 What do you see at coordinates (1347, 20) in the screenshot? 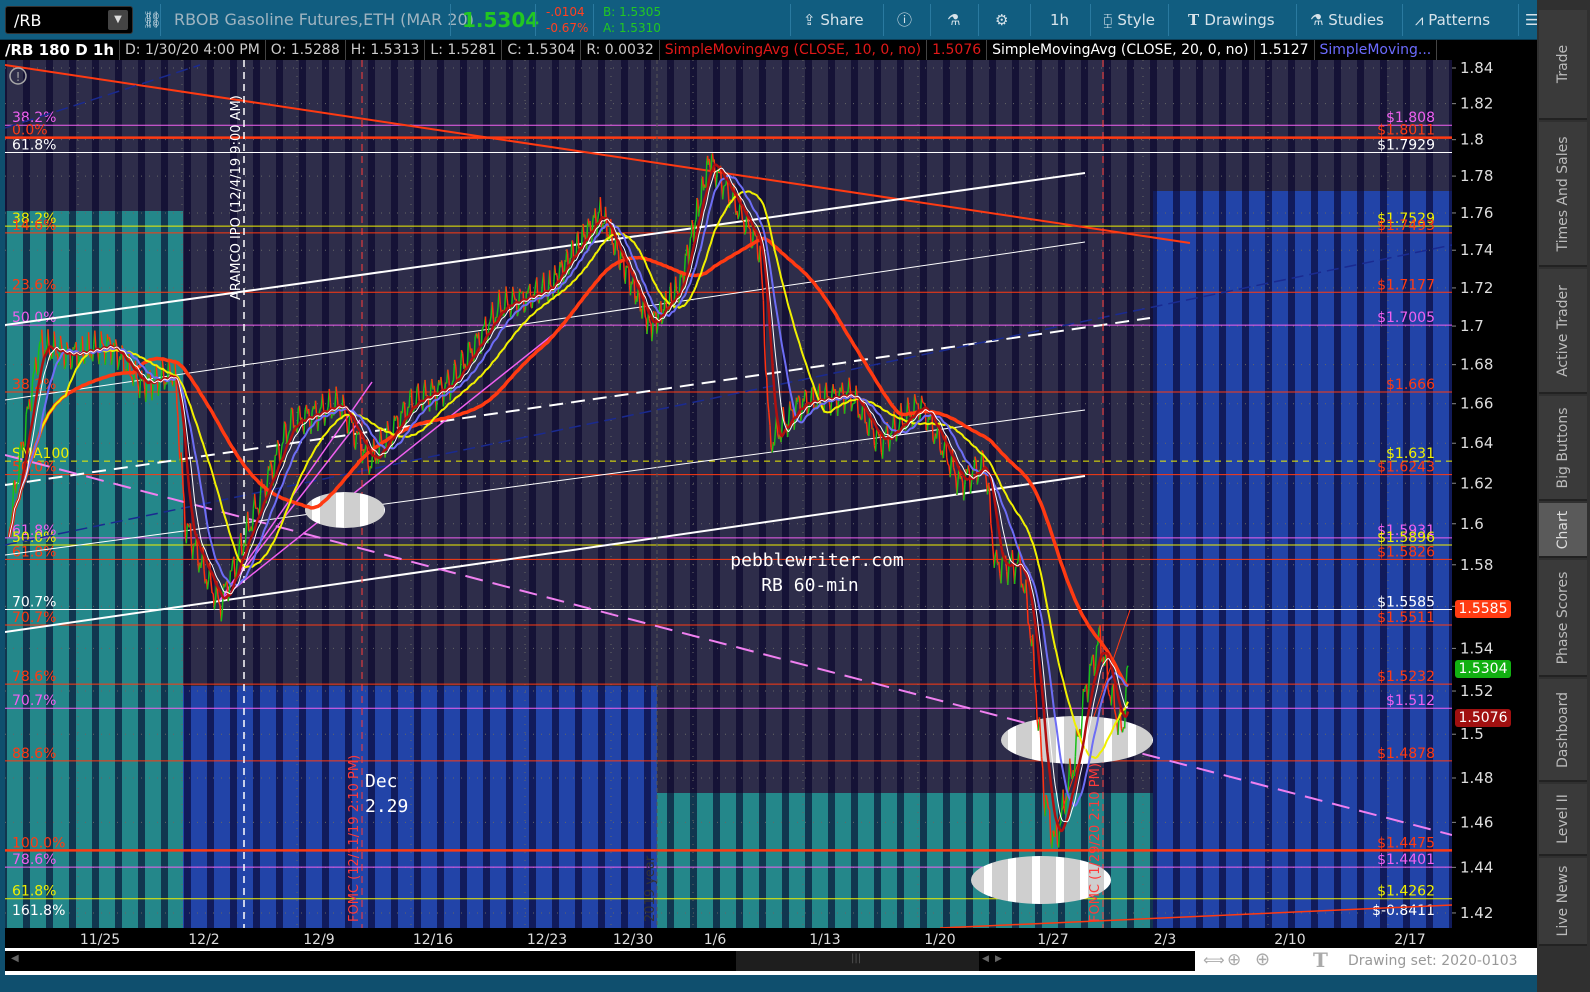
I see `studies-button: ⚗ Studies` at bounding box center [1347, 20].